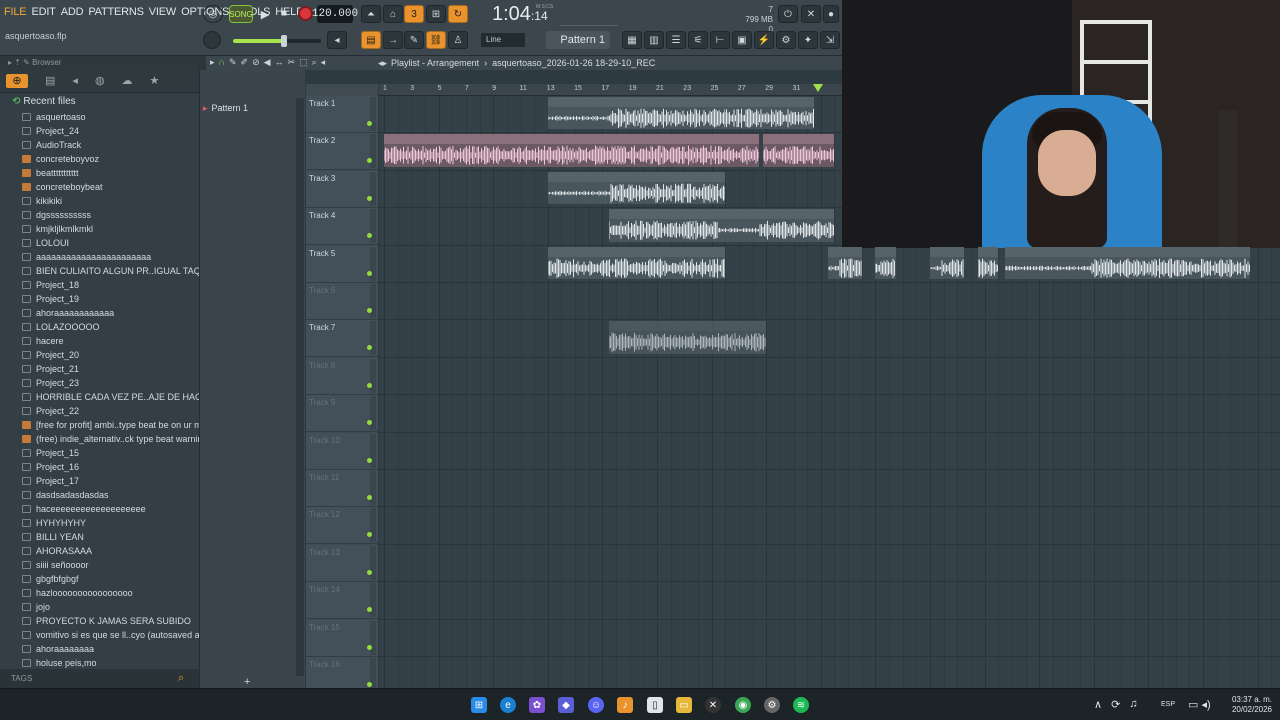 This screenshot has height=720, width=1280. Describe the element at coordinates (636, 262) in the screenshot. I see `audio-clip: untitled_2026-01-26 18-12-52_REC #5` at that location.